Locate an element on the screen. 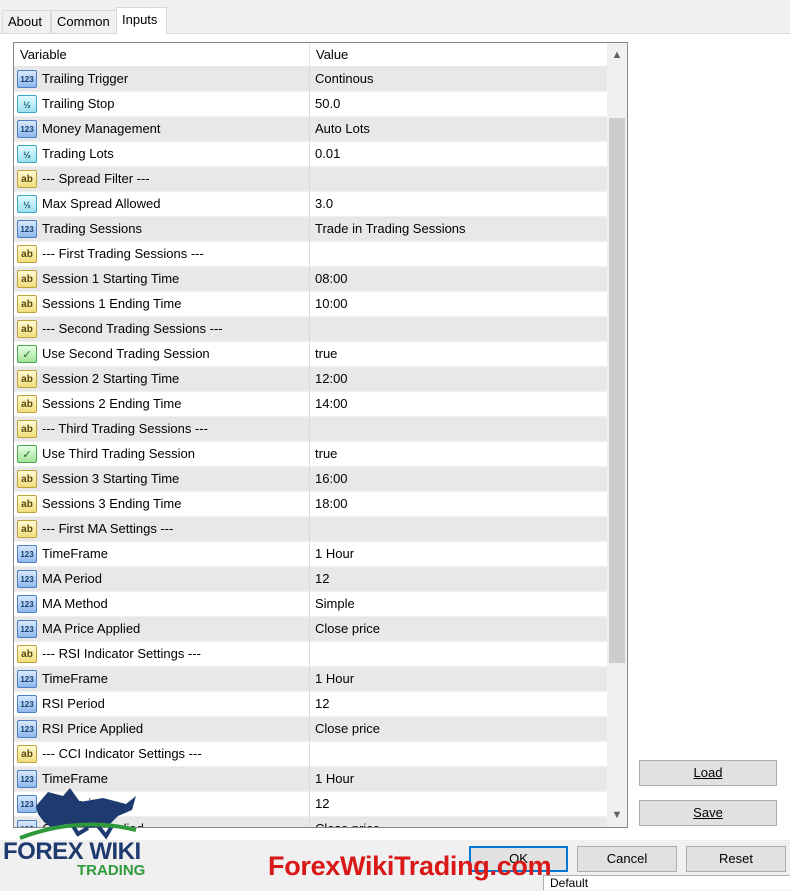 The height and width of the screenshot is (891, 790). table-row: ab --- First MA Settings --- is located at coordinates (310, 529).